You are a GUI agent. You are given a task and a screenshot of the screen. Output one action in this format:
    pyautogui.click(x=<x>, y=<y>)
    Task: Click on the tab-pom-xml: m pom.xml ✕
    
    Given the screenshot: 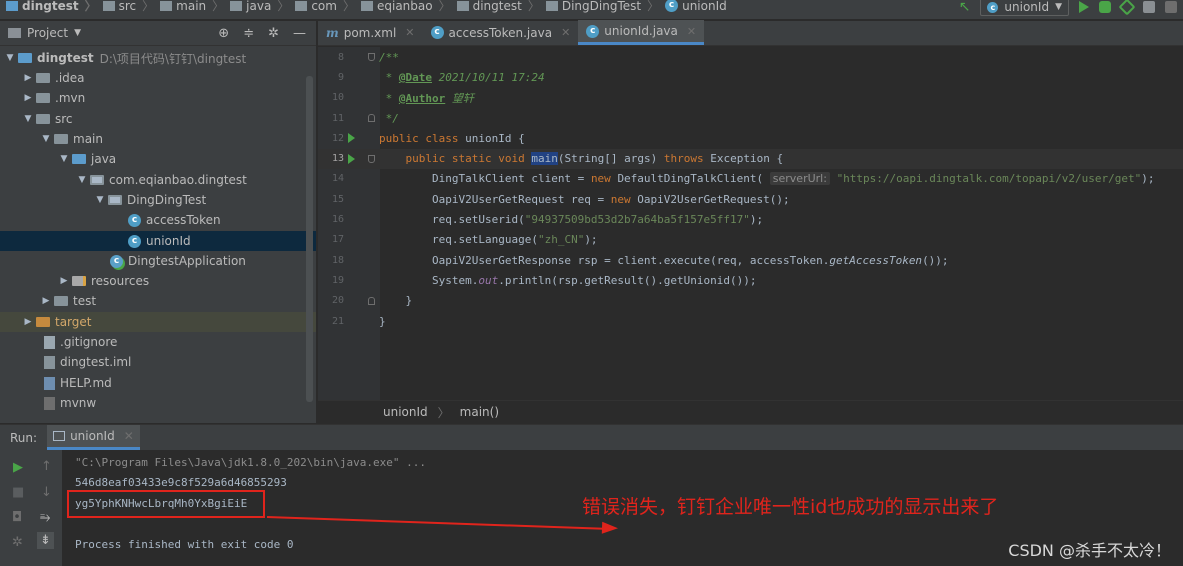 What is the action you would take?
    pyautogui.click(x=370, y=32)
    